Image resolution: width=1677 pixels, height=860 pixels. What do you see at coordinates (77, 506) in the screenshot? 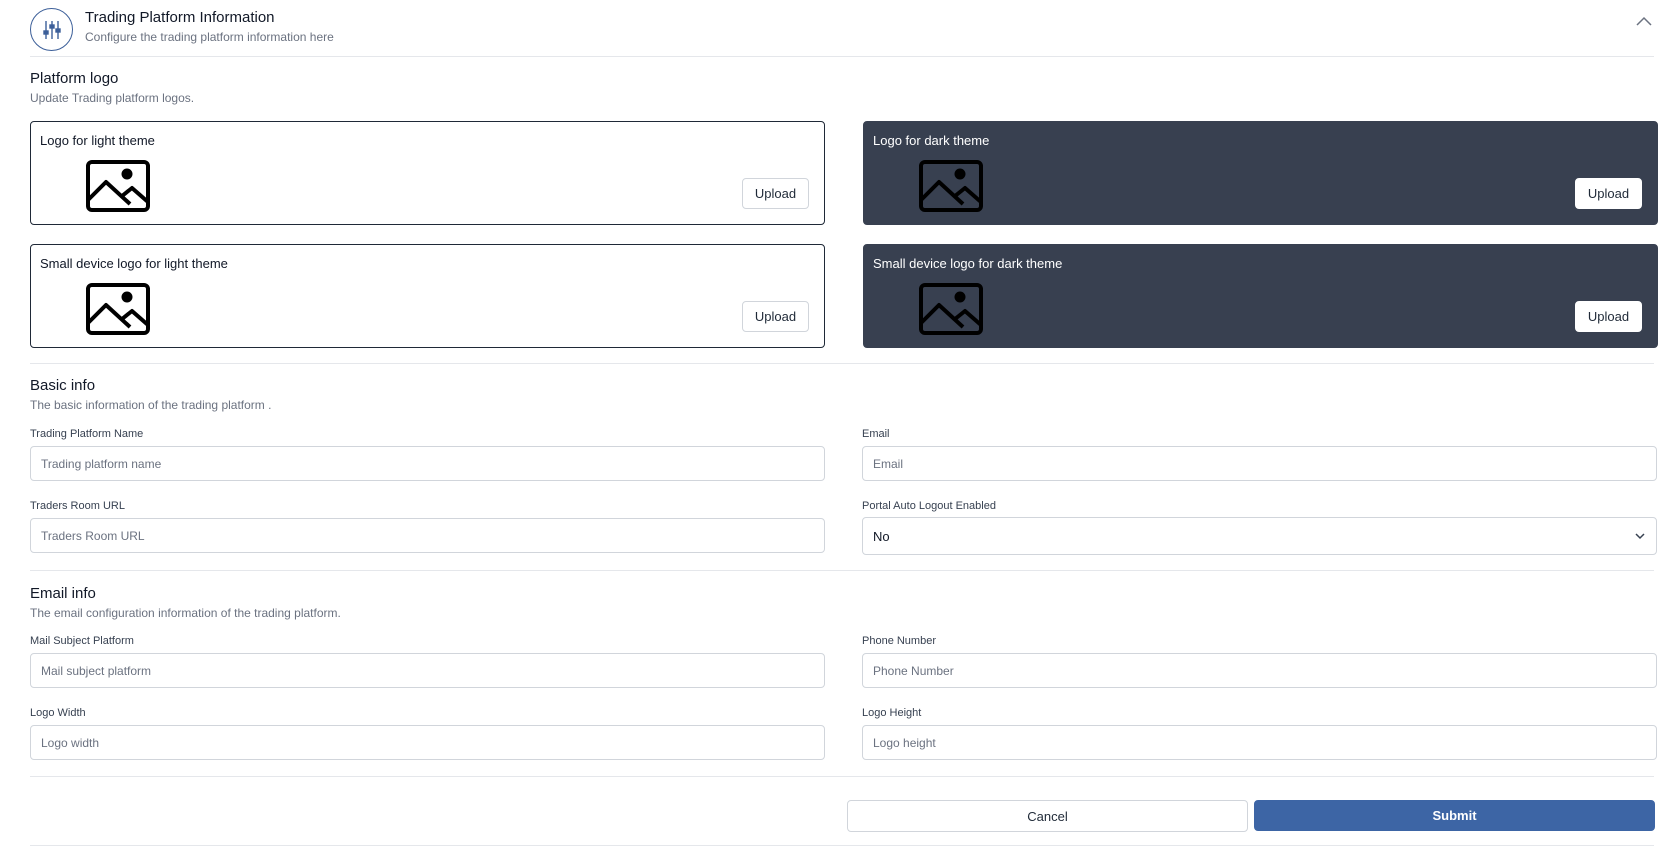
I see `traders-room-url-label: Traders Room URL` at bounding box center [77, 506].